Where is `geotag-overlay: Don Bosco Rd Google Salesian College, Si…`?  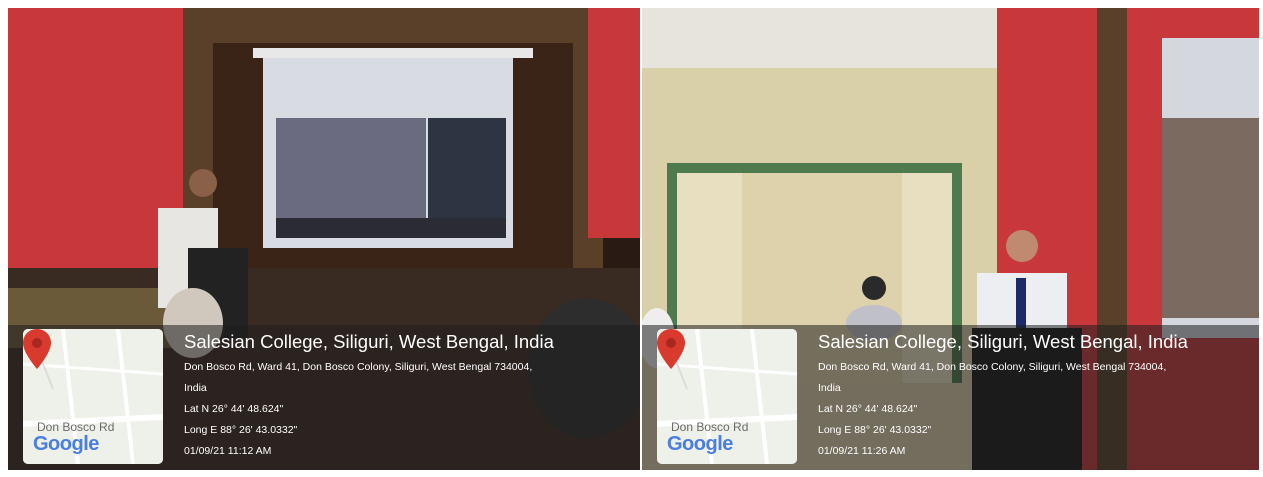
geotag-overlay: Don Bosco Rd Google Salesian College, Si… is located at coordinates (950, 397).